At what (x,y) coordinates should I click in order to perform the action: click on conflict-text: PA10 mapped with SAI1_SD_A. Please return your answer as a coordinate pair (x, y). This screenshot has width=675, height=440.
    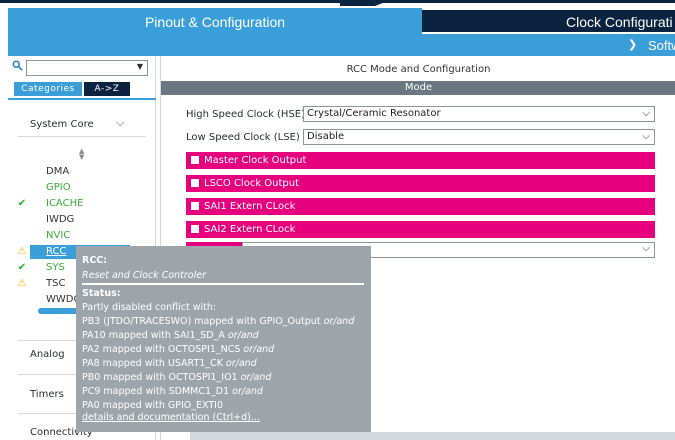
    Looking at the image, I should click on (153, 335).